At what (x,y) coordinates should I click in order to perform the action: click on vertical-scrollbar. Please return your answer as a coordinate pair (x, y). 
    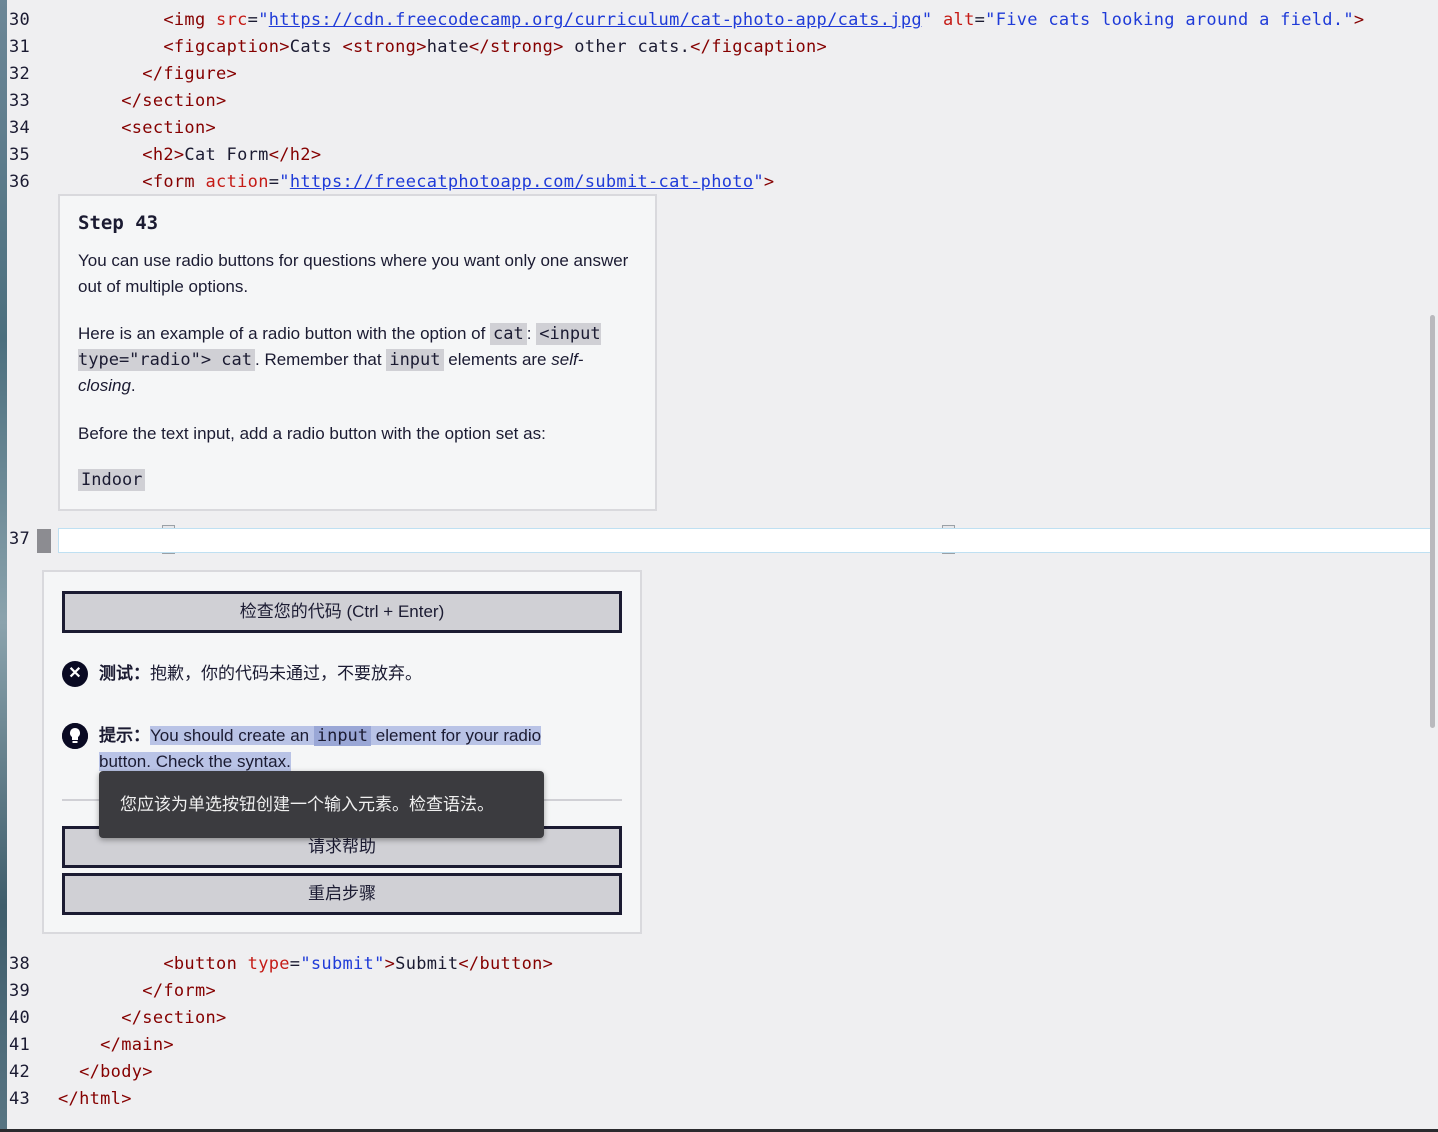
    Looking at the image, I should click on (1432, 521).